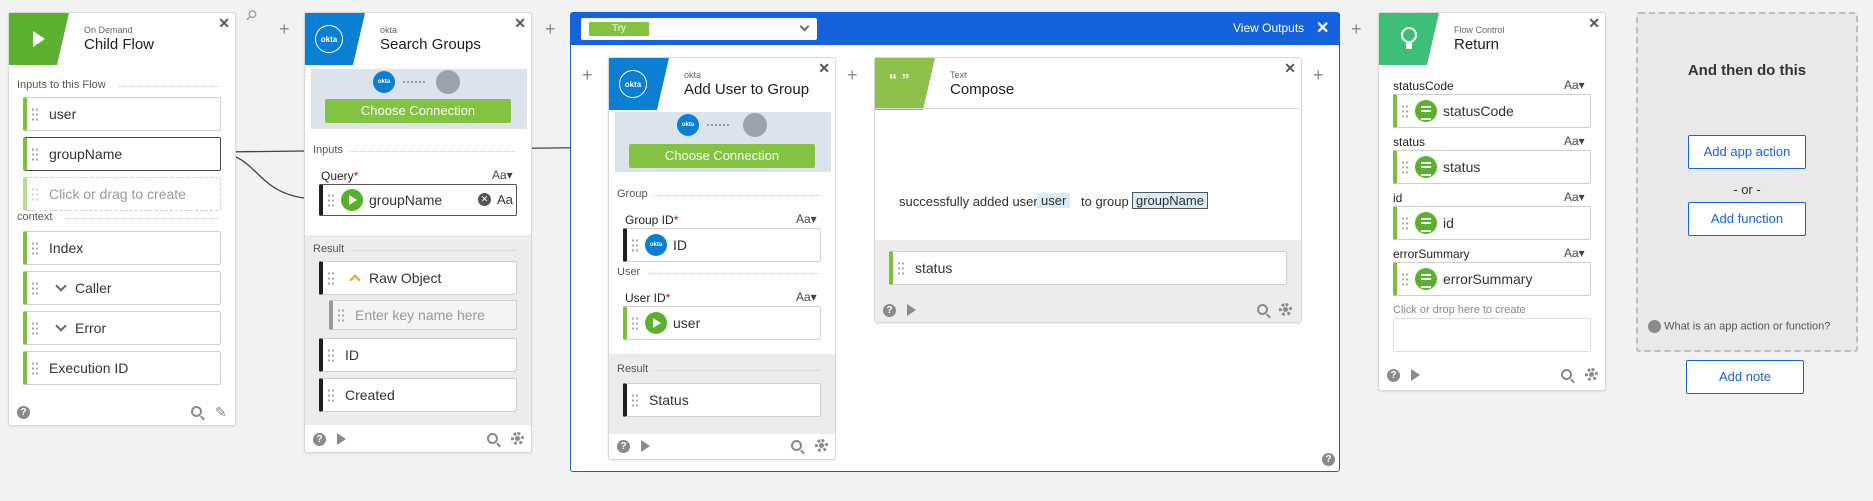  What do you see at coordinates (122, 114) in the screenshot?
I see `input-field-user: user` at bounding box center [122, 114].